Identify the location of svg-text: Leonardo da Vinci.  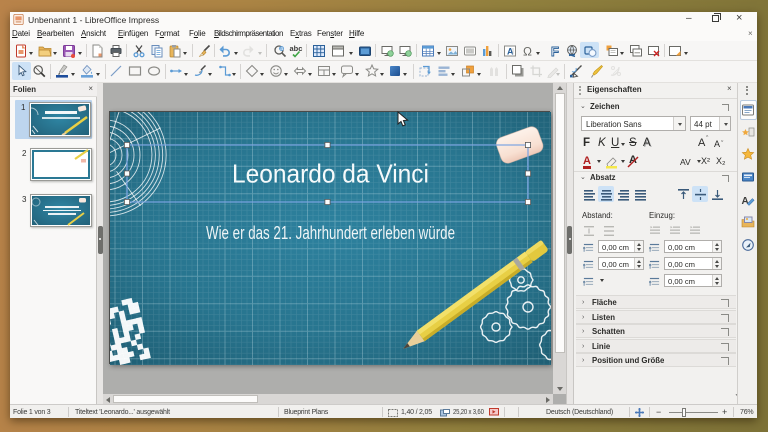
(330, 174).